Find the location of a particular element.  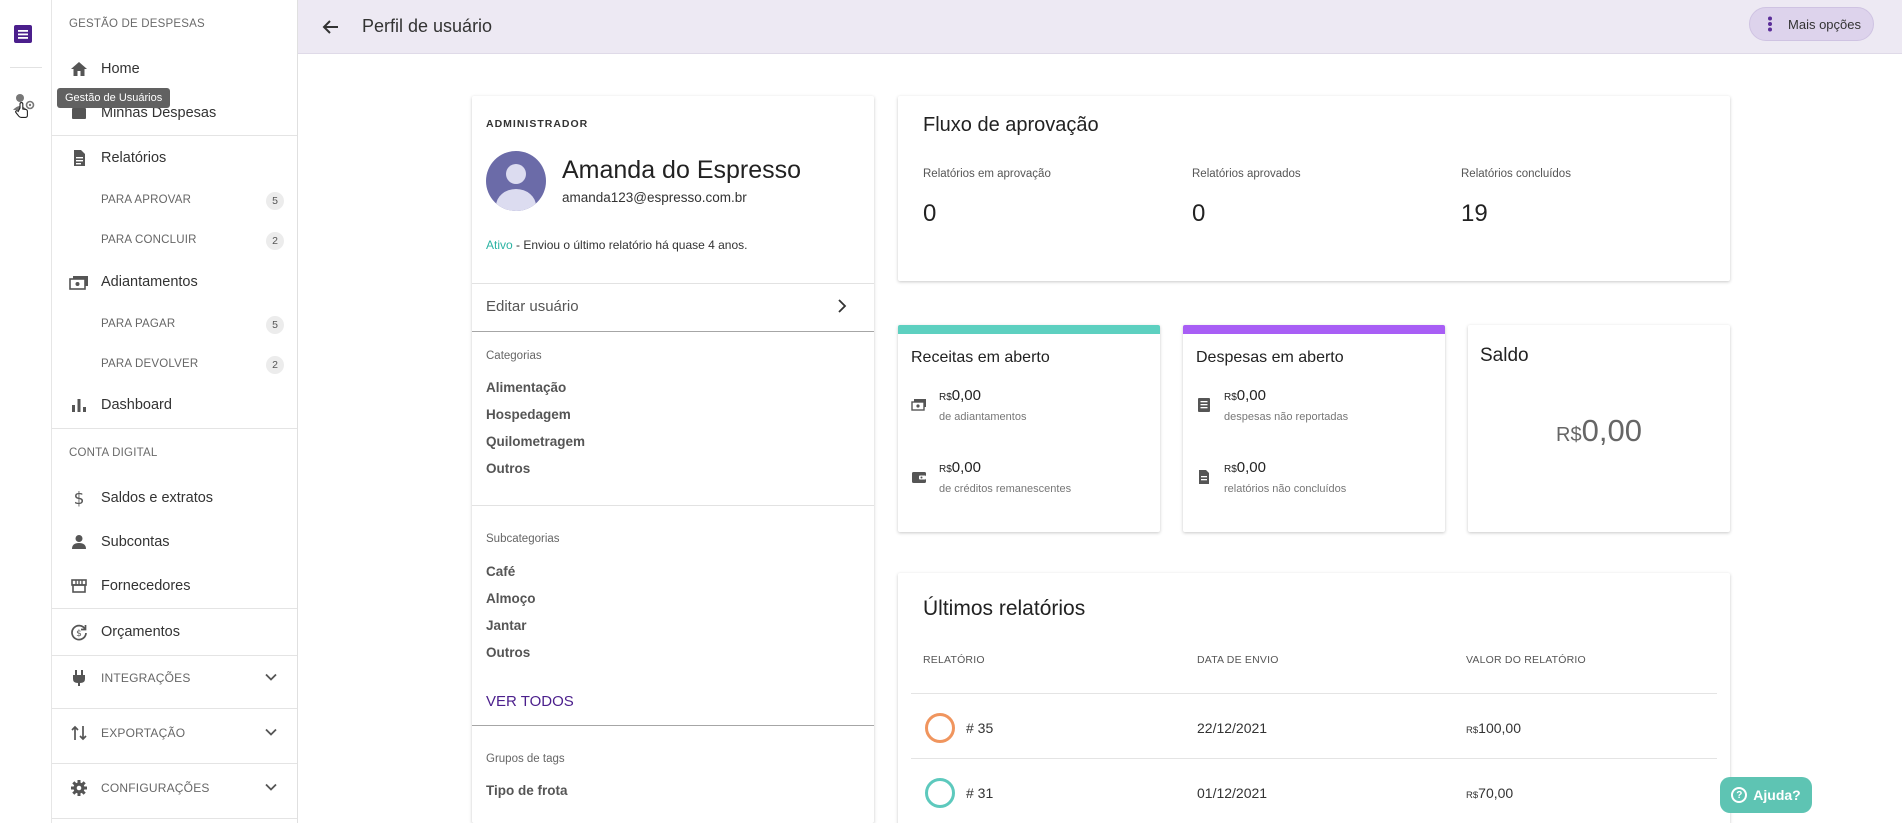

category-item: Alimentação is located at coordinates (526, 387).